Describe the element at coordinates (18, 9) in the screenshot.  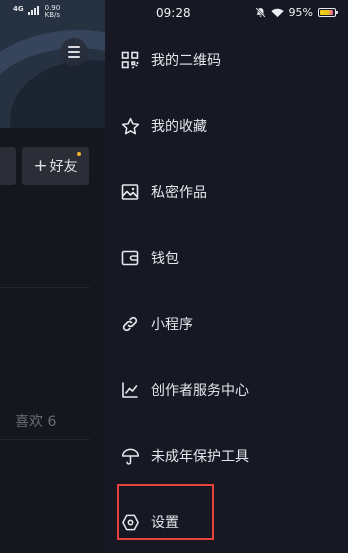
I see `network-type: 4G` at that location.